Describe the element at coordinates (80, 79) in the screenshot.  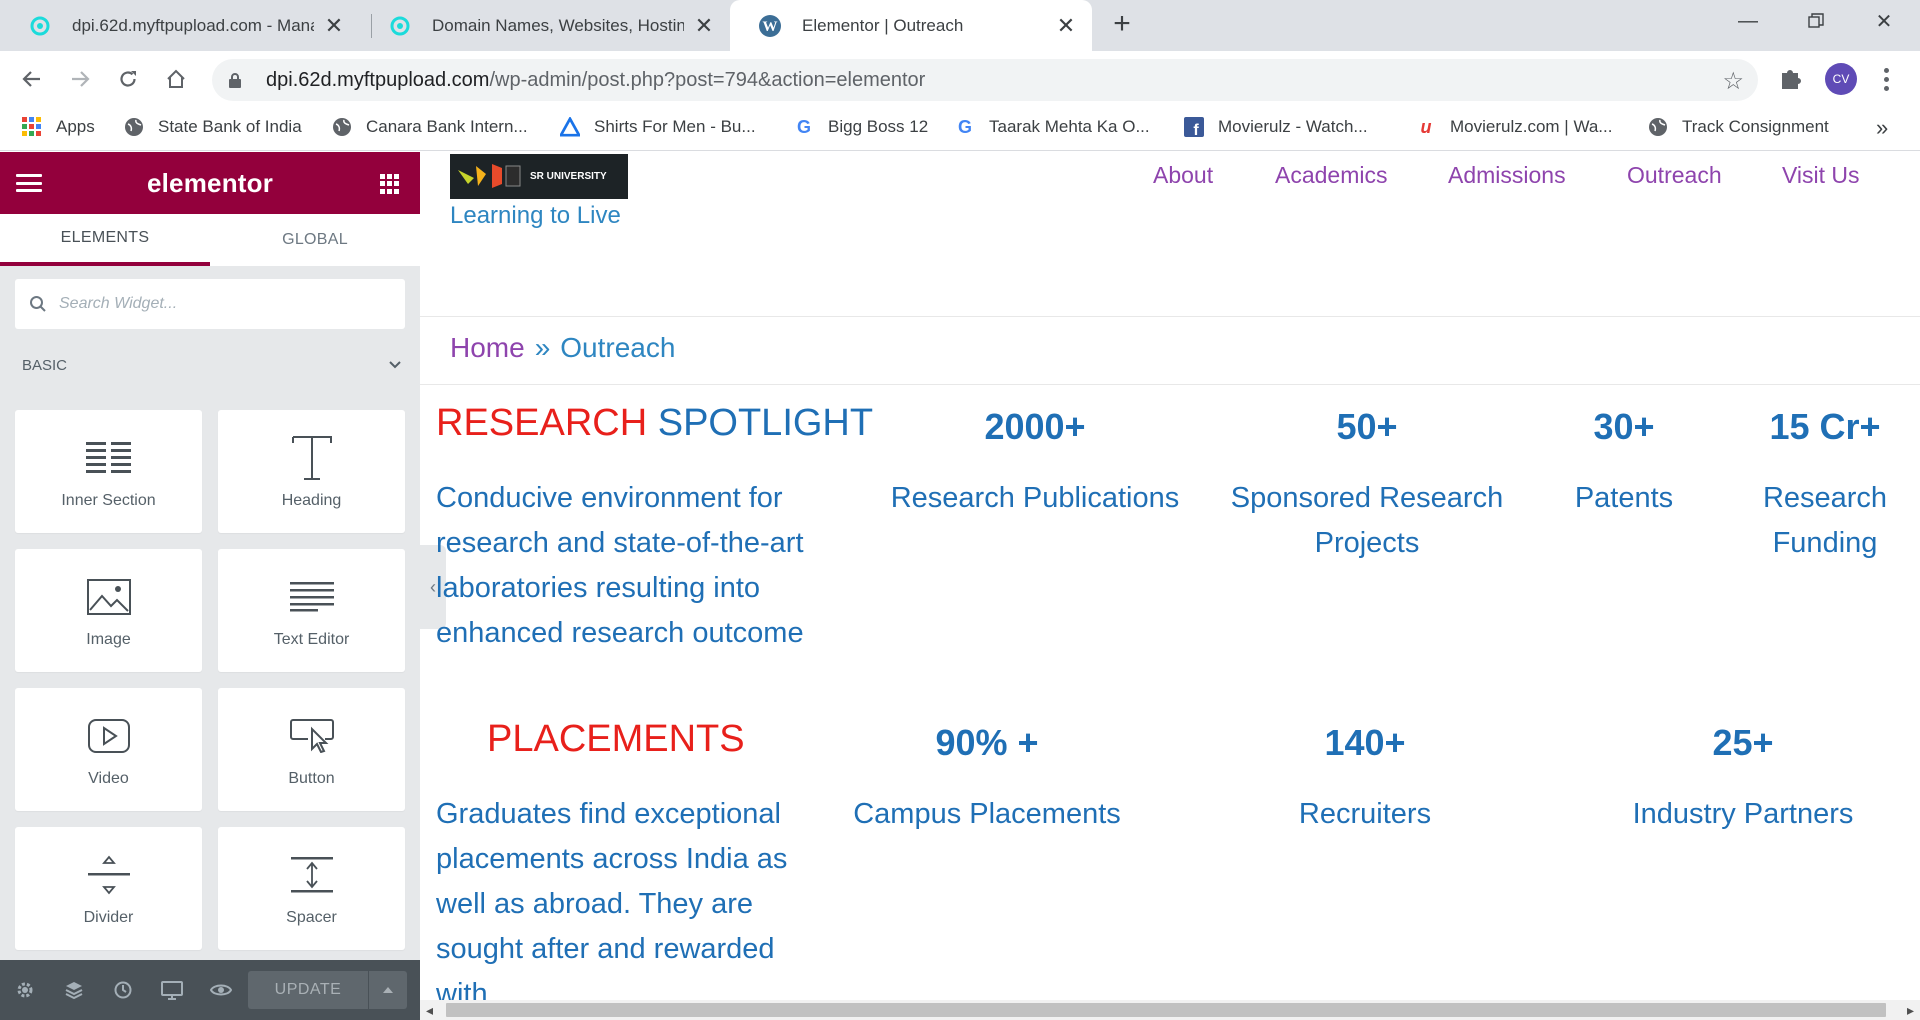
I see `forward-arrow-icon` at that location.